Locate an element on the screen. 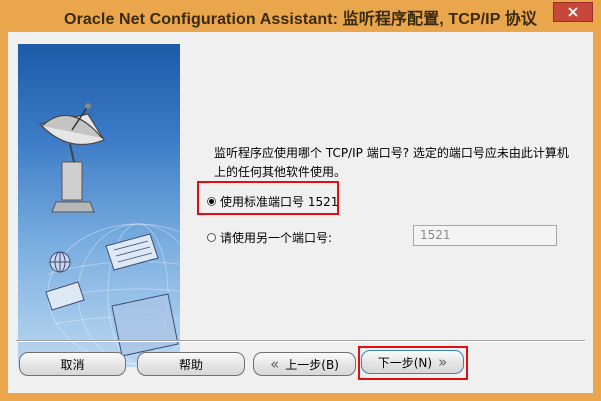 This screenshot has width=601, height=401. standard-port-label: 使用标准端口号 1521 is located at coordinates (279, 202).